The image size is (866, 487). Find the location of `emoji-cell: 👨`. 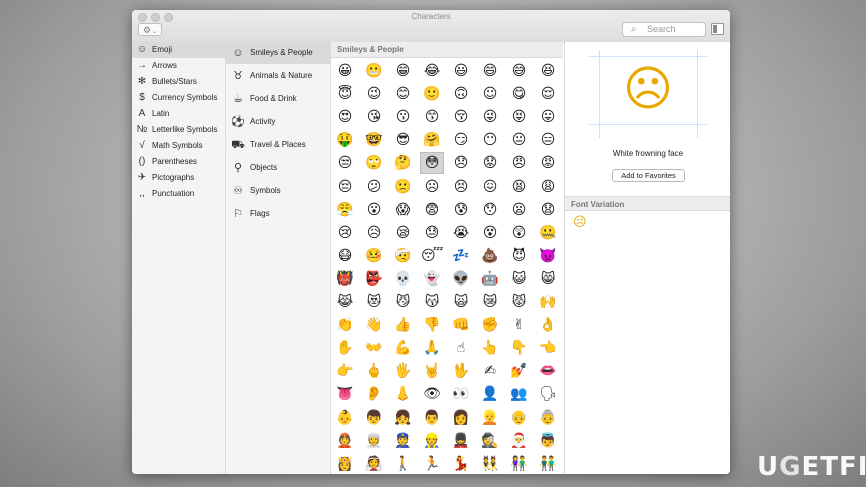

emoji-cell: 👨 is located at coordinates (432, 418).